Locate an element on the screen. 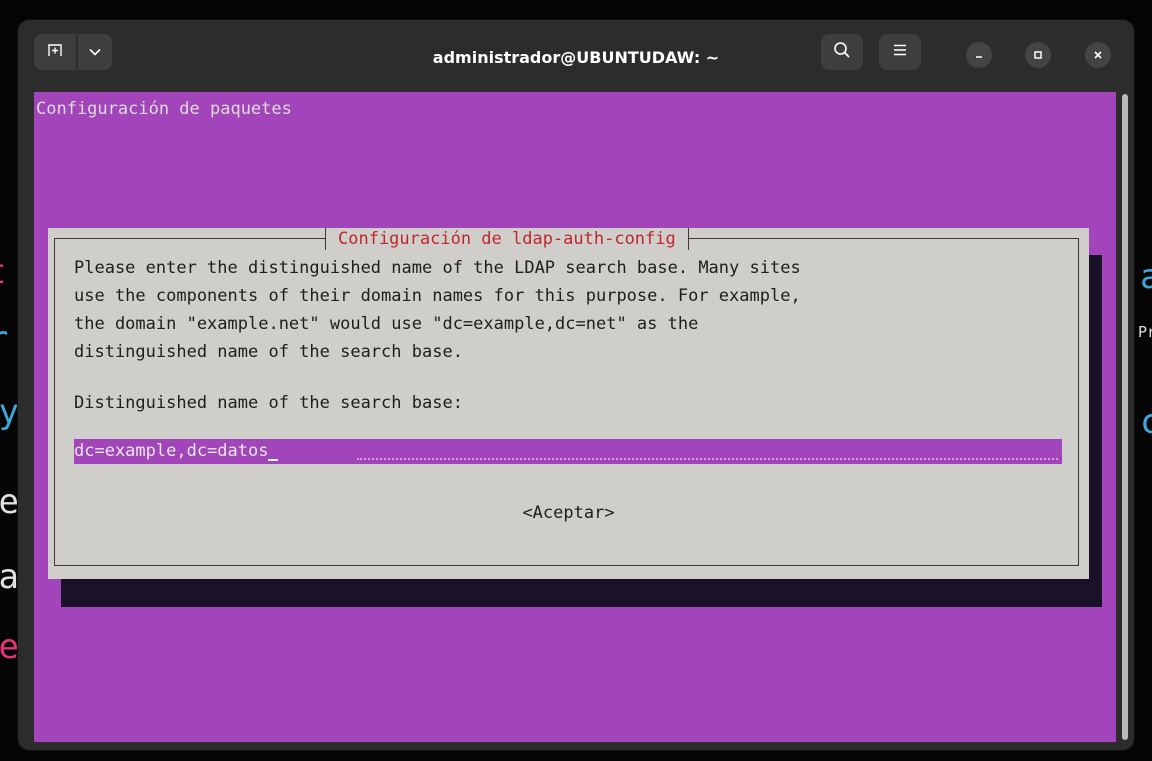 This screenshot has width=1152, height=761. minimize-icon is located at coordinates (979, 55).